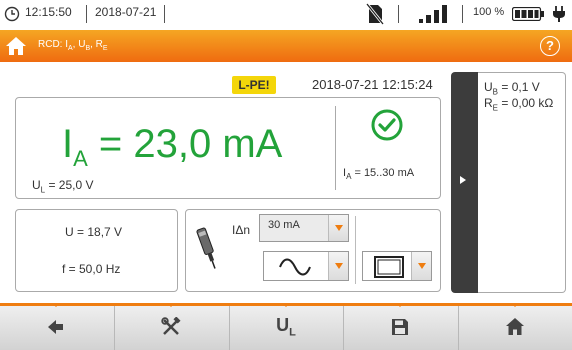 The image size is (572, 350). Describe the element at coordinates (379, 174) in the screenshot. I see `ia-range-label: IA = 15..30 mA` at that location.